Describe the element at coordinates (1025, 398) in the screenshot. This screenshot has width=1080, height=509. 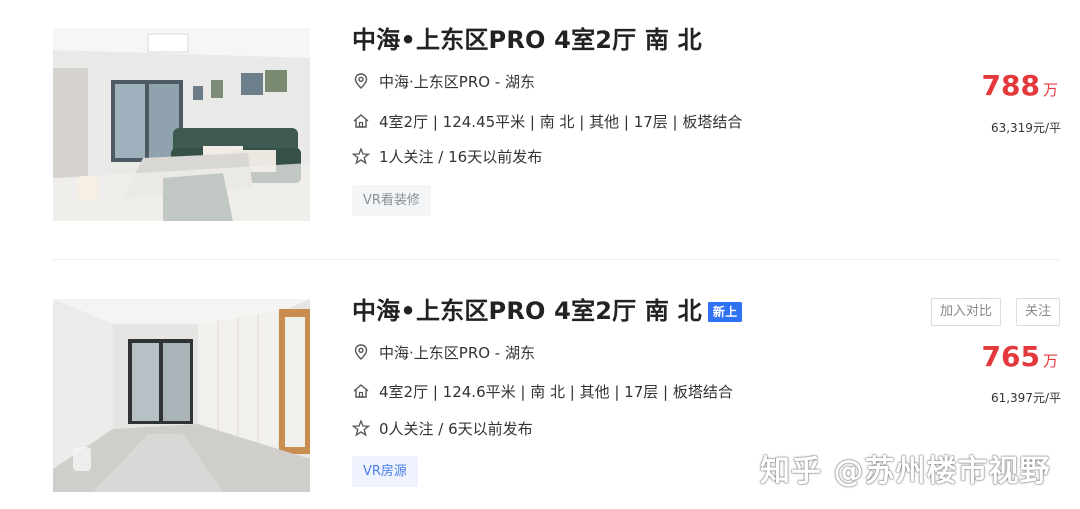
I see `unit-price: 61,397元/平` at that location.